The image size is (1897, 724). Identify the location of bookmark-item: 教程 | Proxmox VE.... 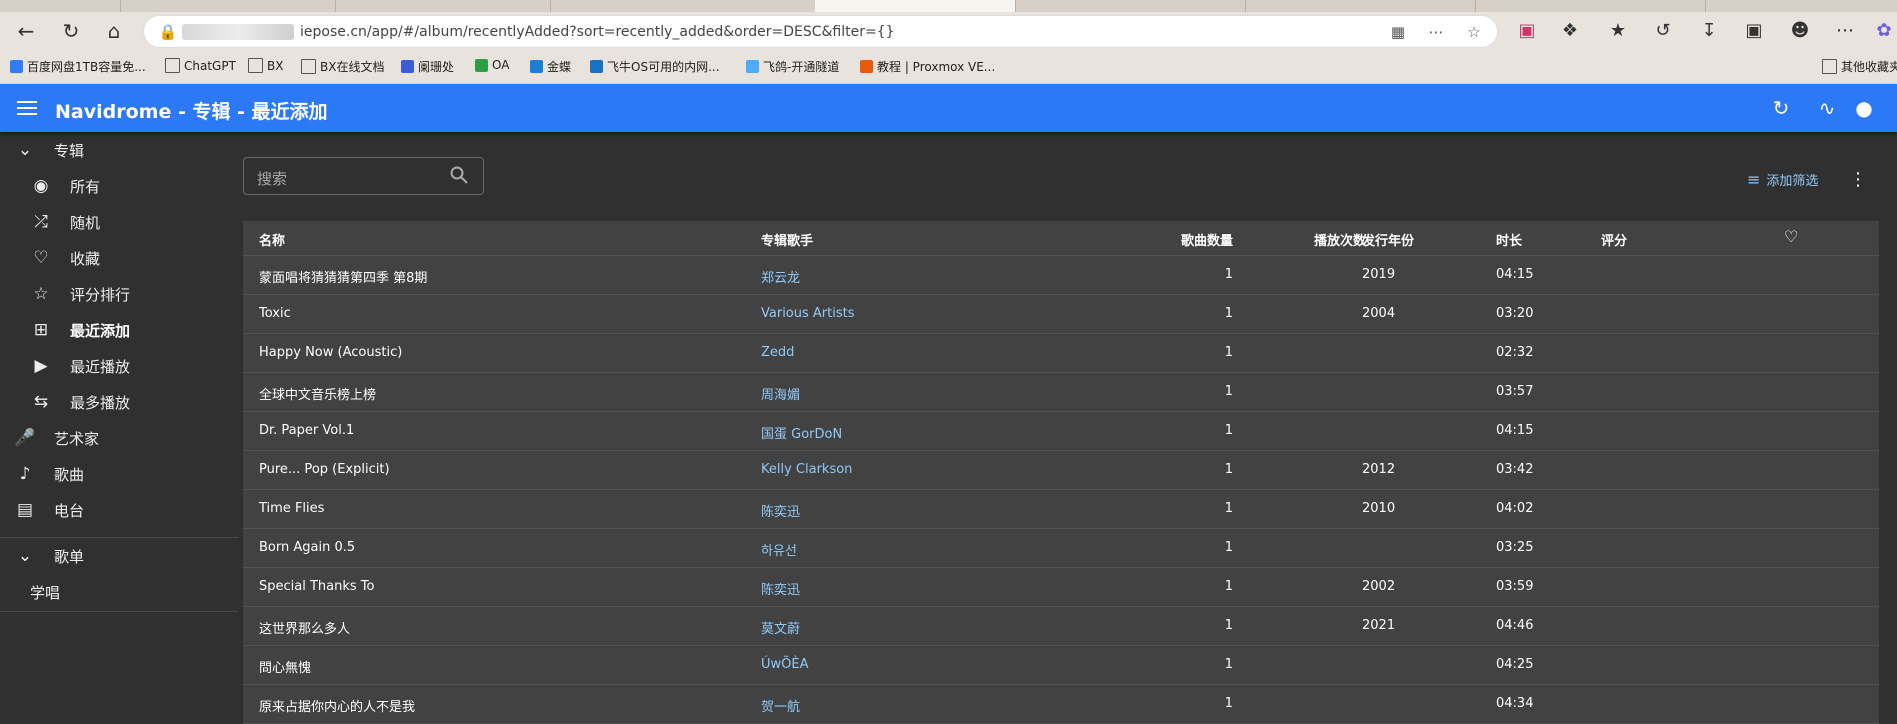
(927, 66).